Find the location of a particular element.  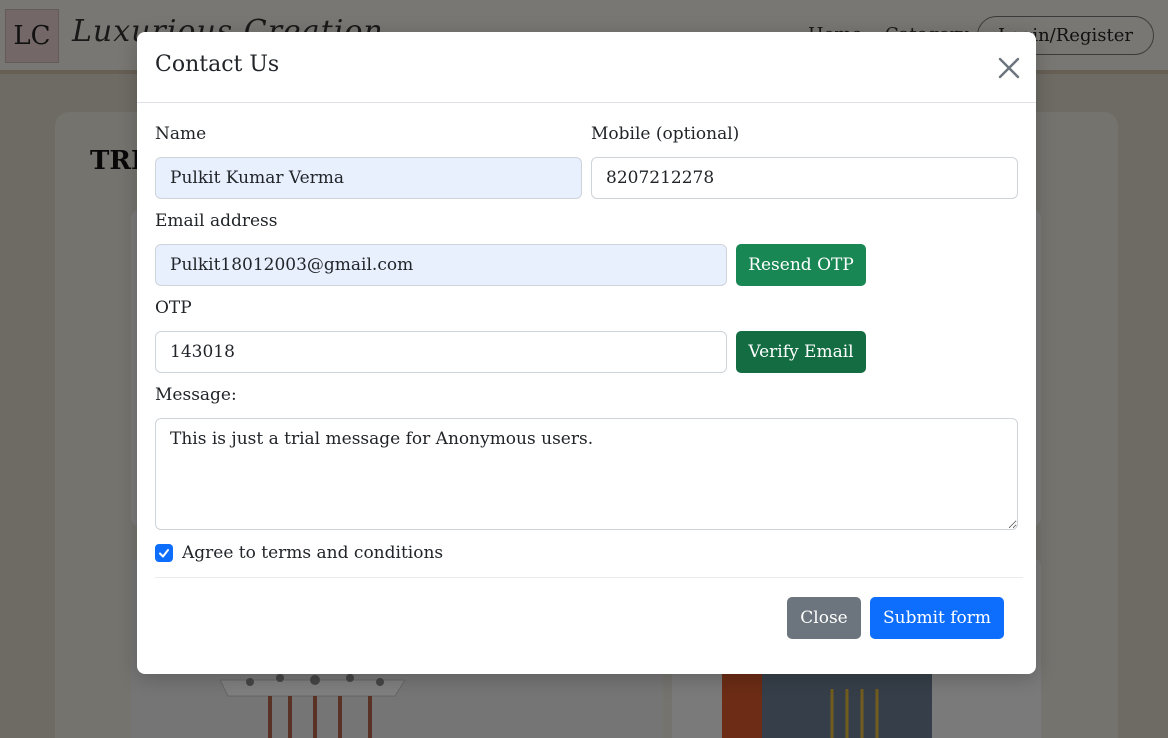

terms-row: Agree to terms and conditions is located at coordinates (299, 553).